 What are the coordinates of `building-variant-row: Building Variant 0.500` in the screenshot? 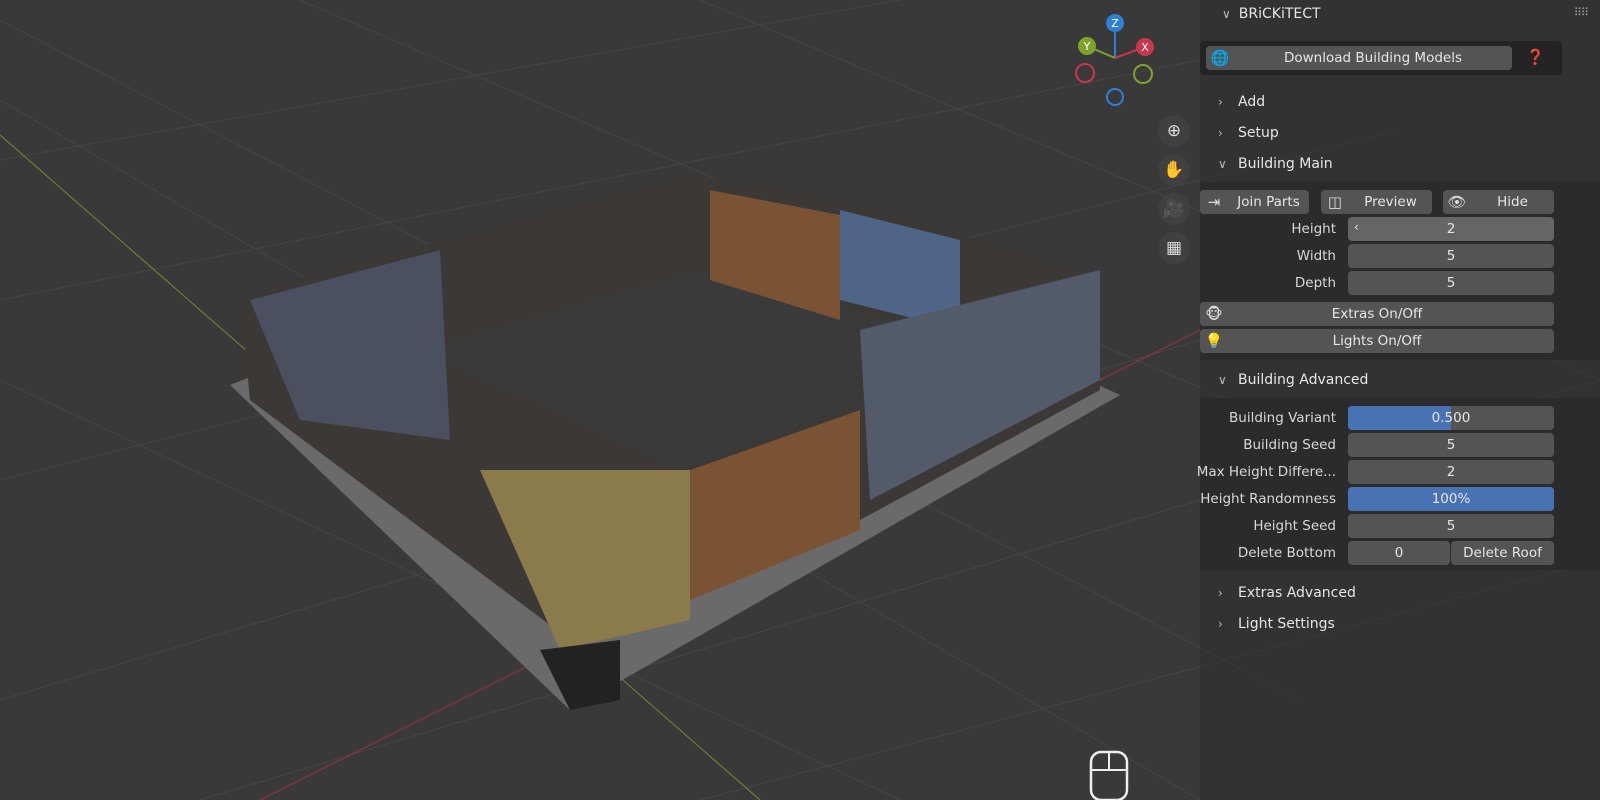 It's located at (1400, 418).